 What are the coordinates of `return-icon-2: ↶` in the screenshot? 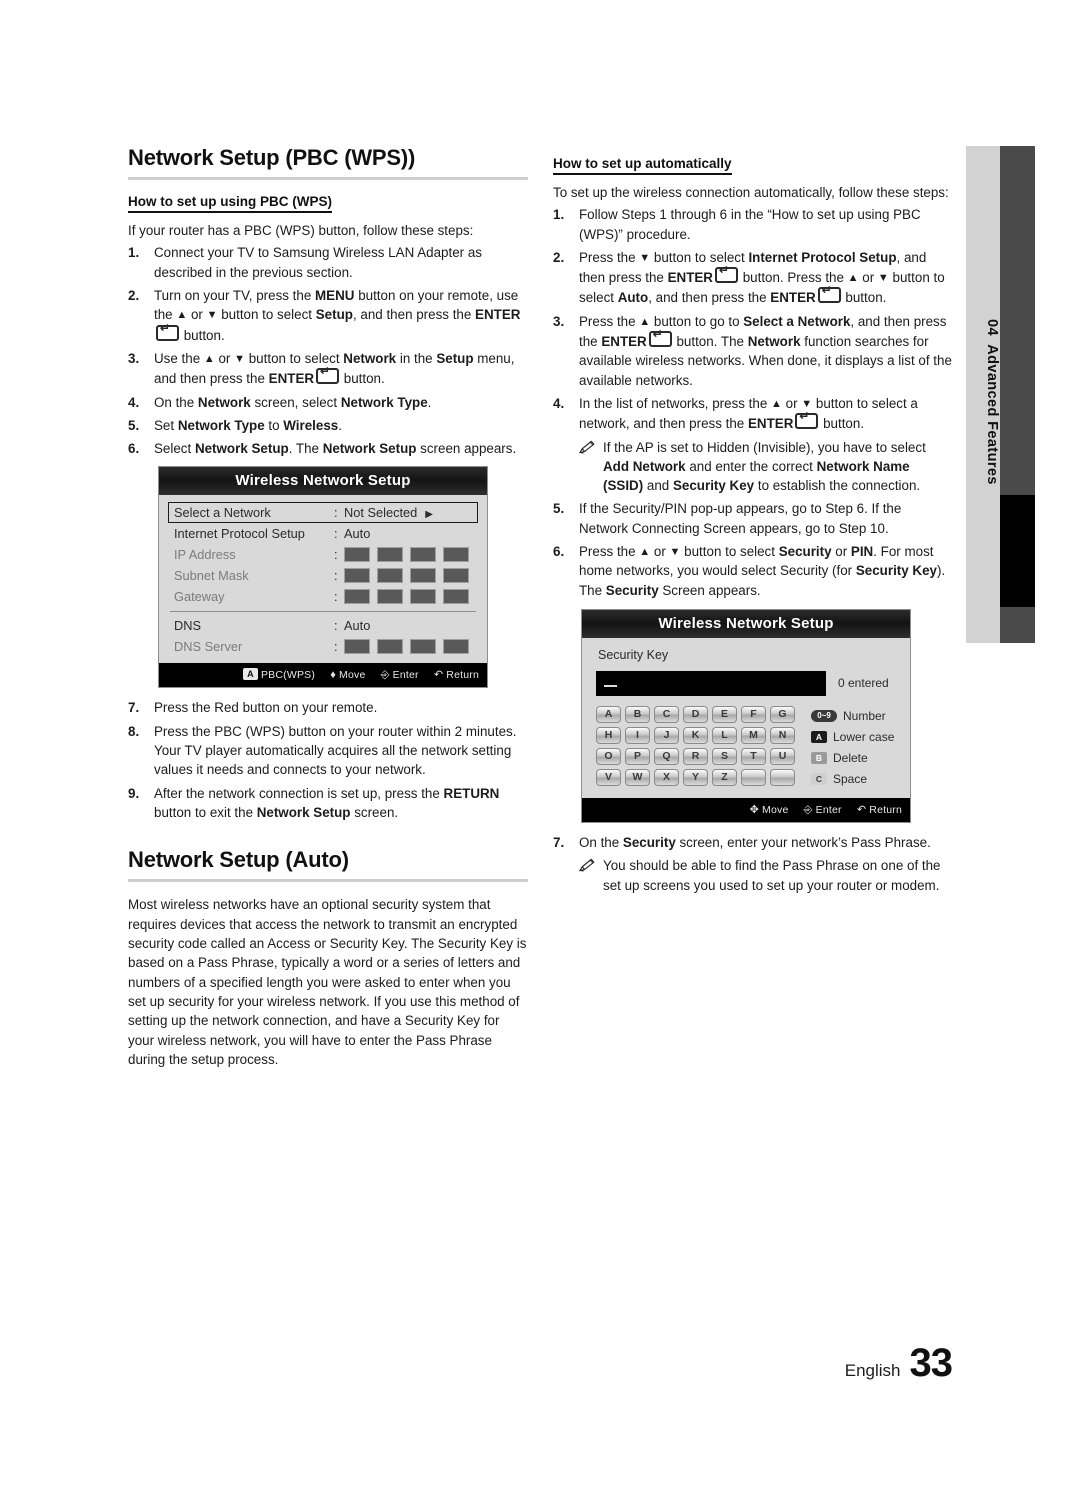 It's located at (861, 809).